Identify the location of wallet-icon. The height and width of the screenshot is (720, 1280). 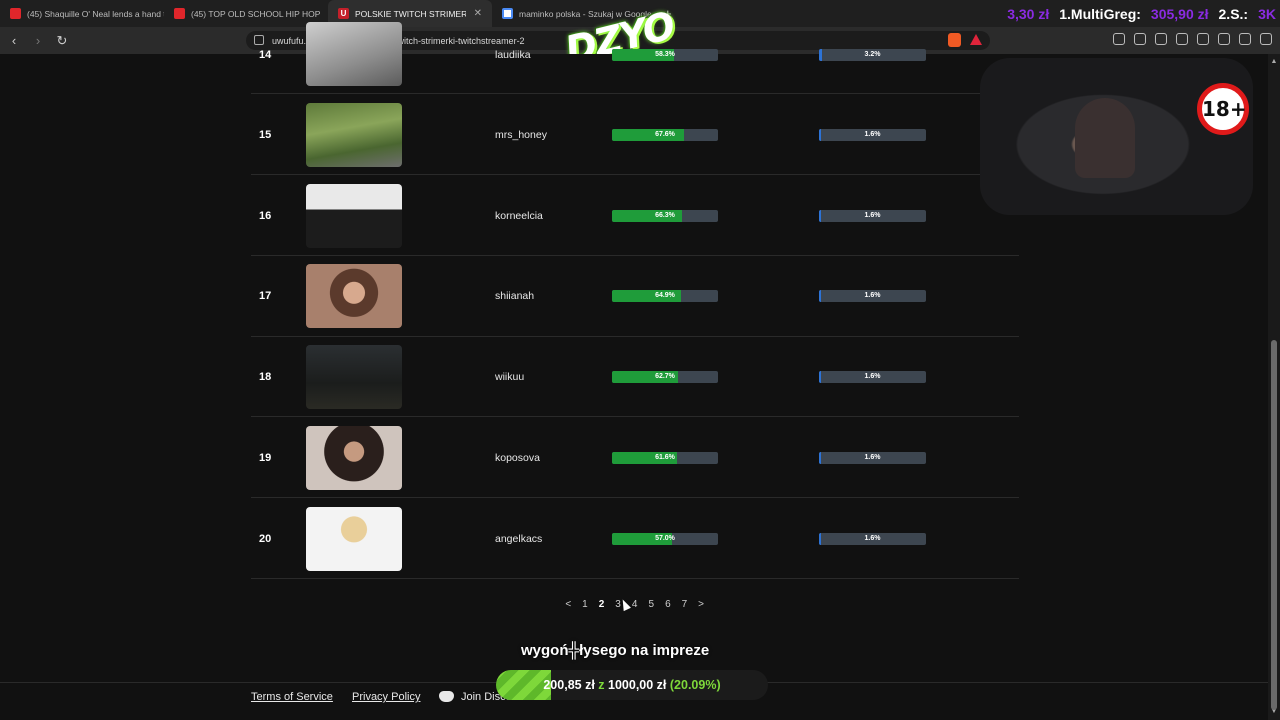
(1203, 39).